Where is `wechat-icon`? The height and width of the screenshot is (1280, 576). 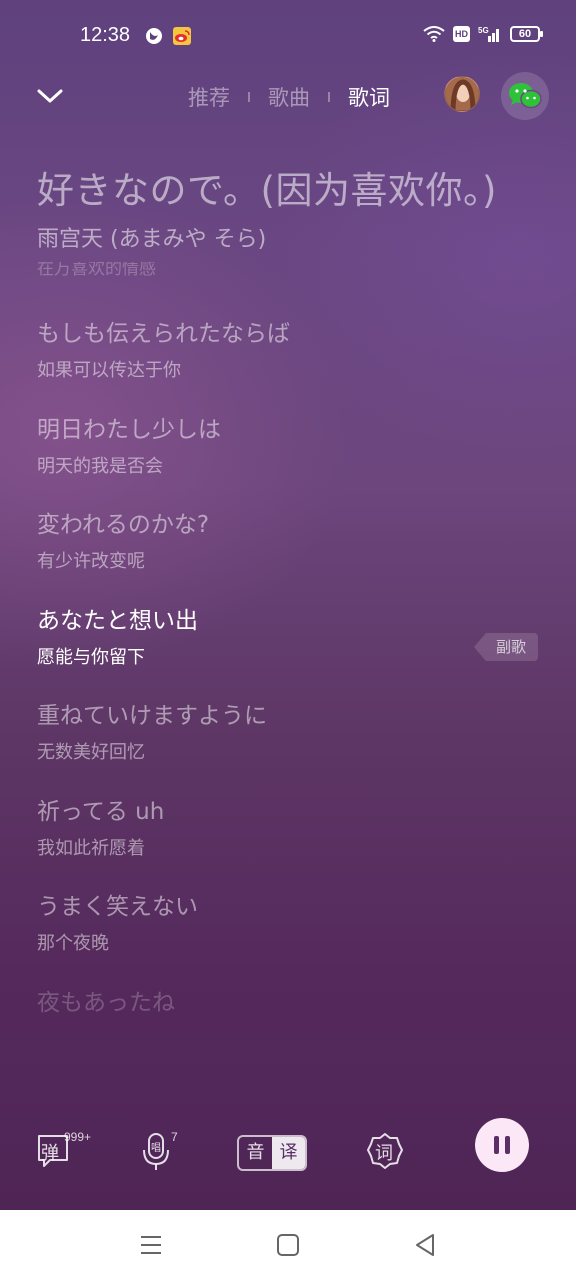 wechat-icon is located at coordinates (525, 96).